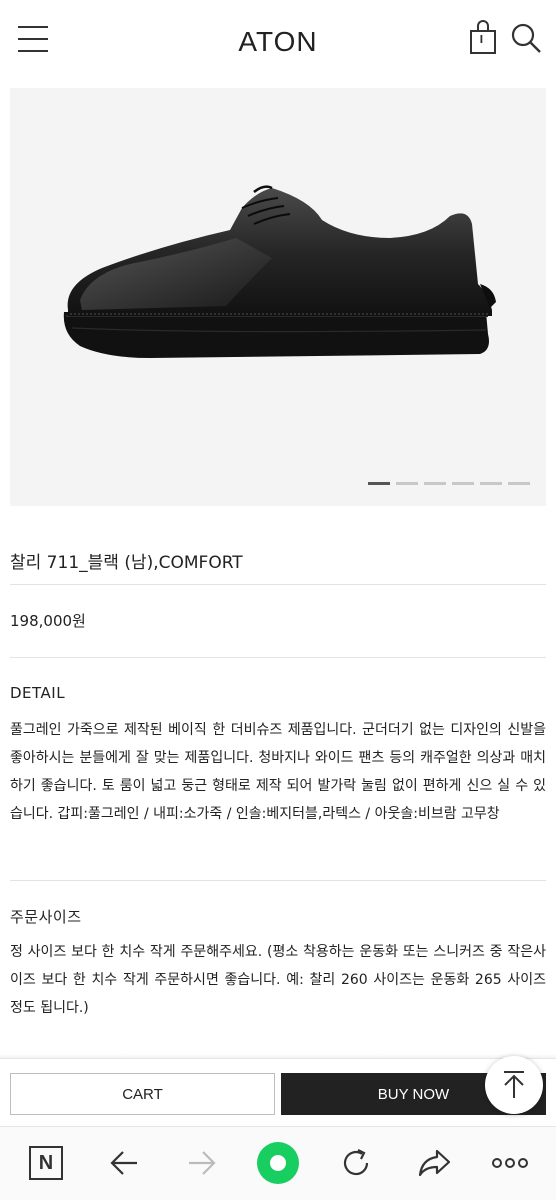 Image resolution: width=556 pixels, height=1200 pixels. What do you see at coordinates (379, 483) in the screenshot?
I see `carousel-dot-active` at bounding box center [379, 483].